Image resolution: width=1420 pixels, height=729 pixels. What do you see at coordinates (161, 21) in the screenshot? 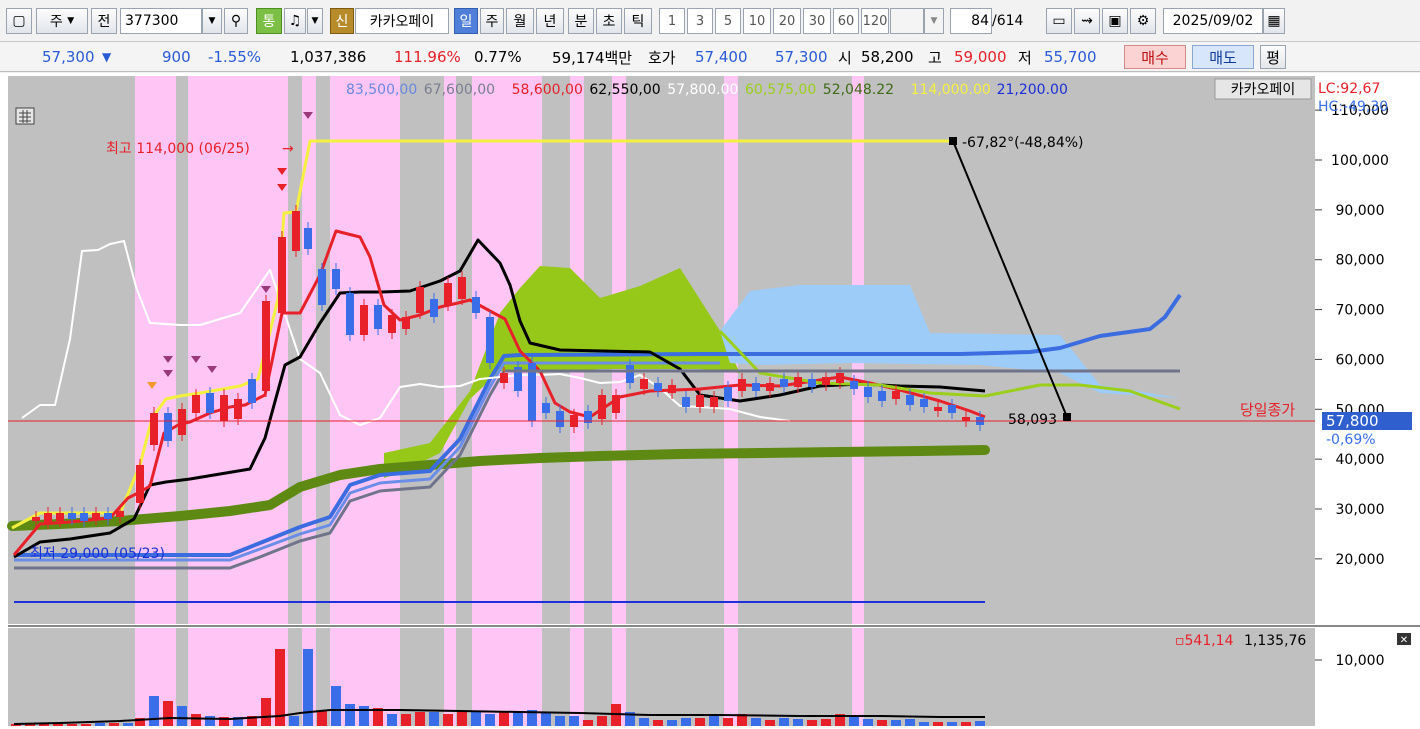
I see `stock-code-input: 377300` at bounding box center [161, 21].